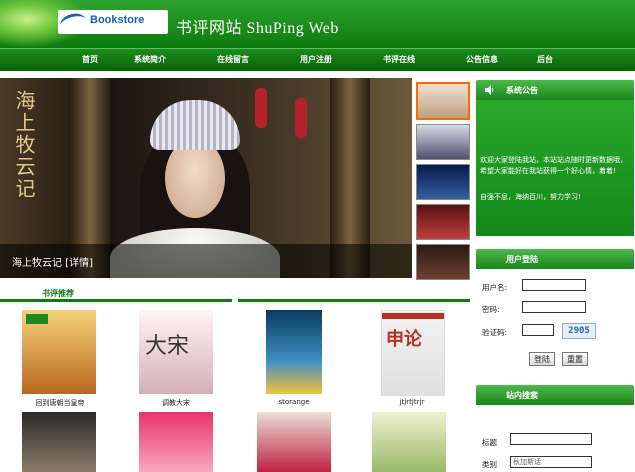 This screenshot has width=635, height=472. What do you see at coordinates (399, 59) in the screenshot?
I see `nav-reviews: 书评在线` at bounding box center [399, 59].